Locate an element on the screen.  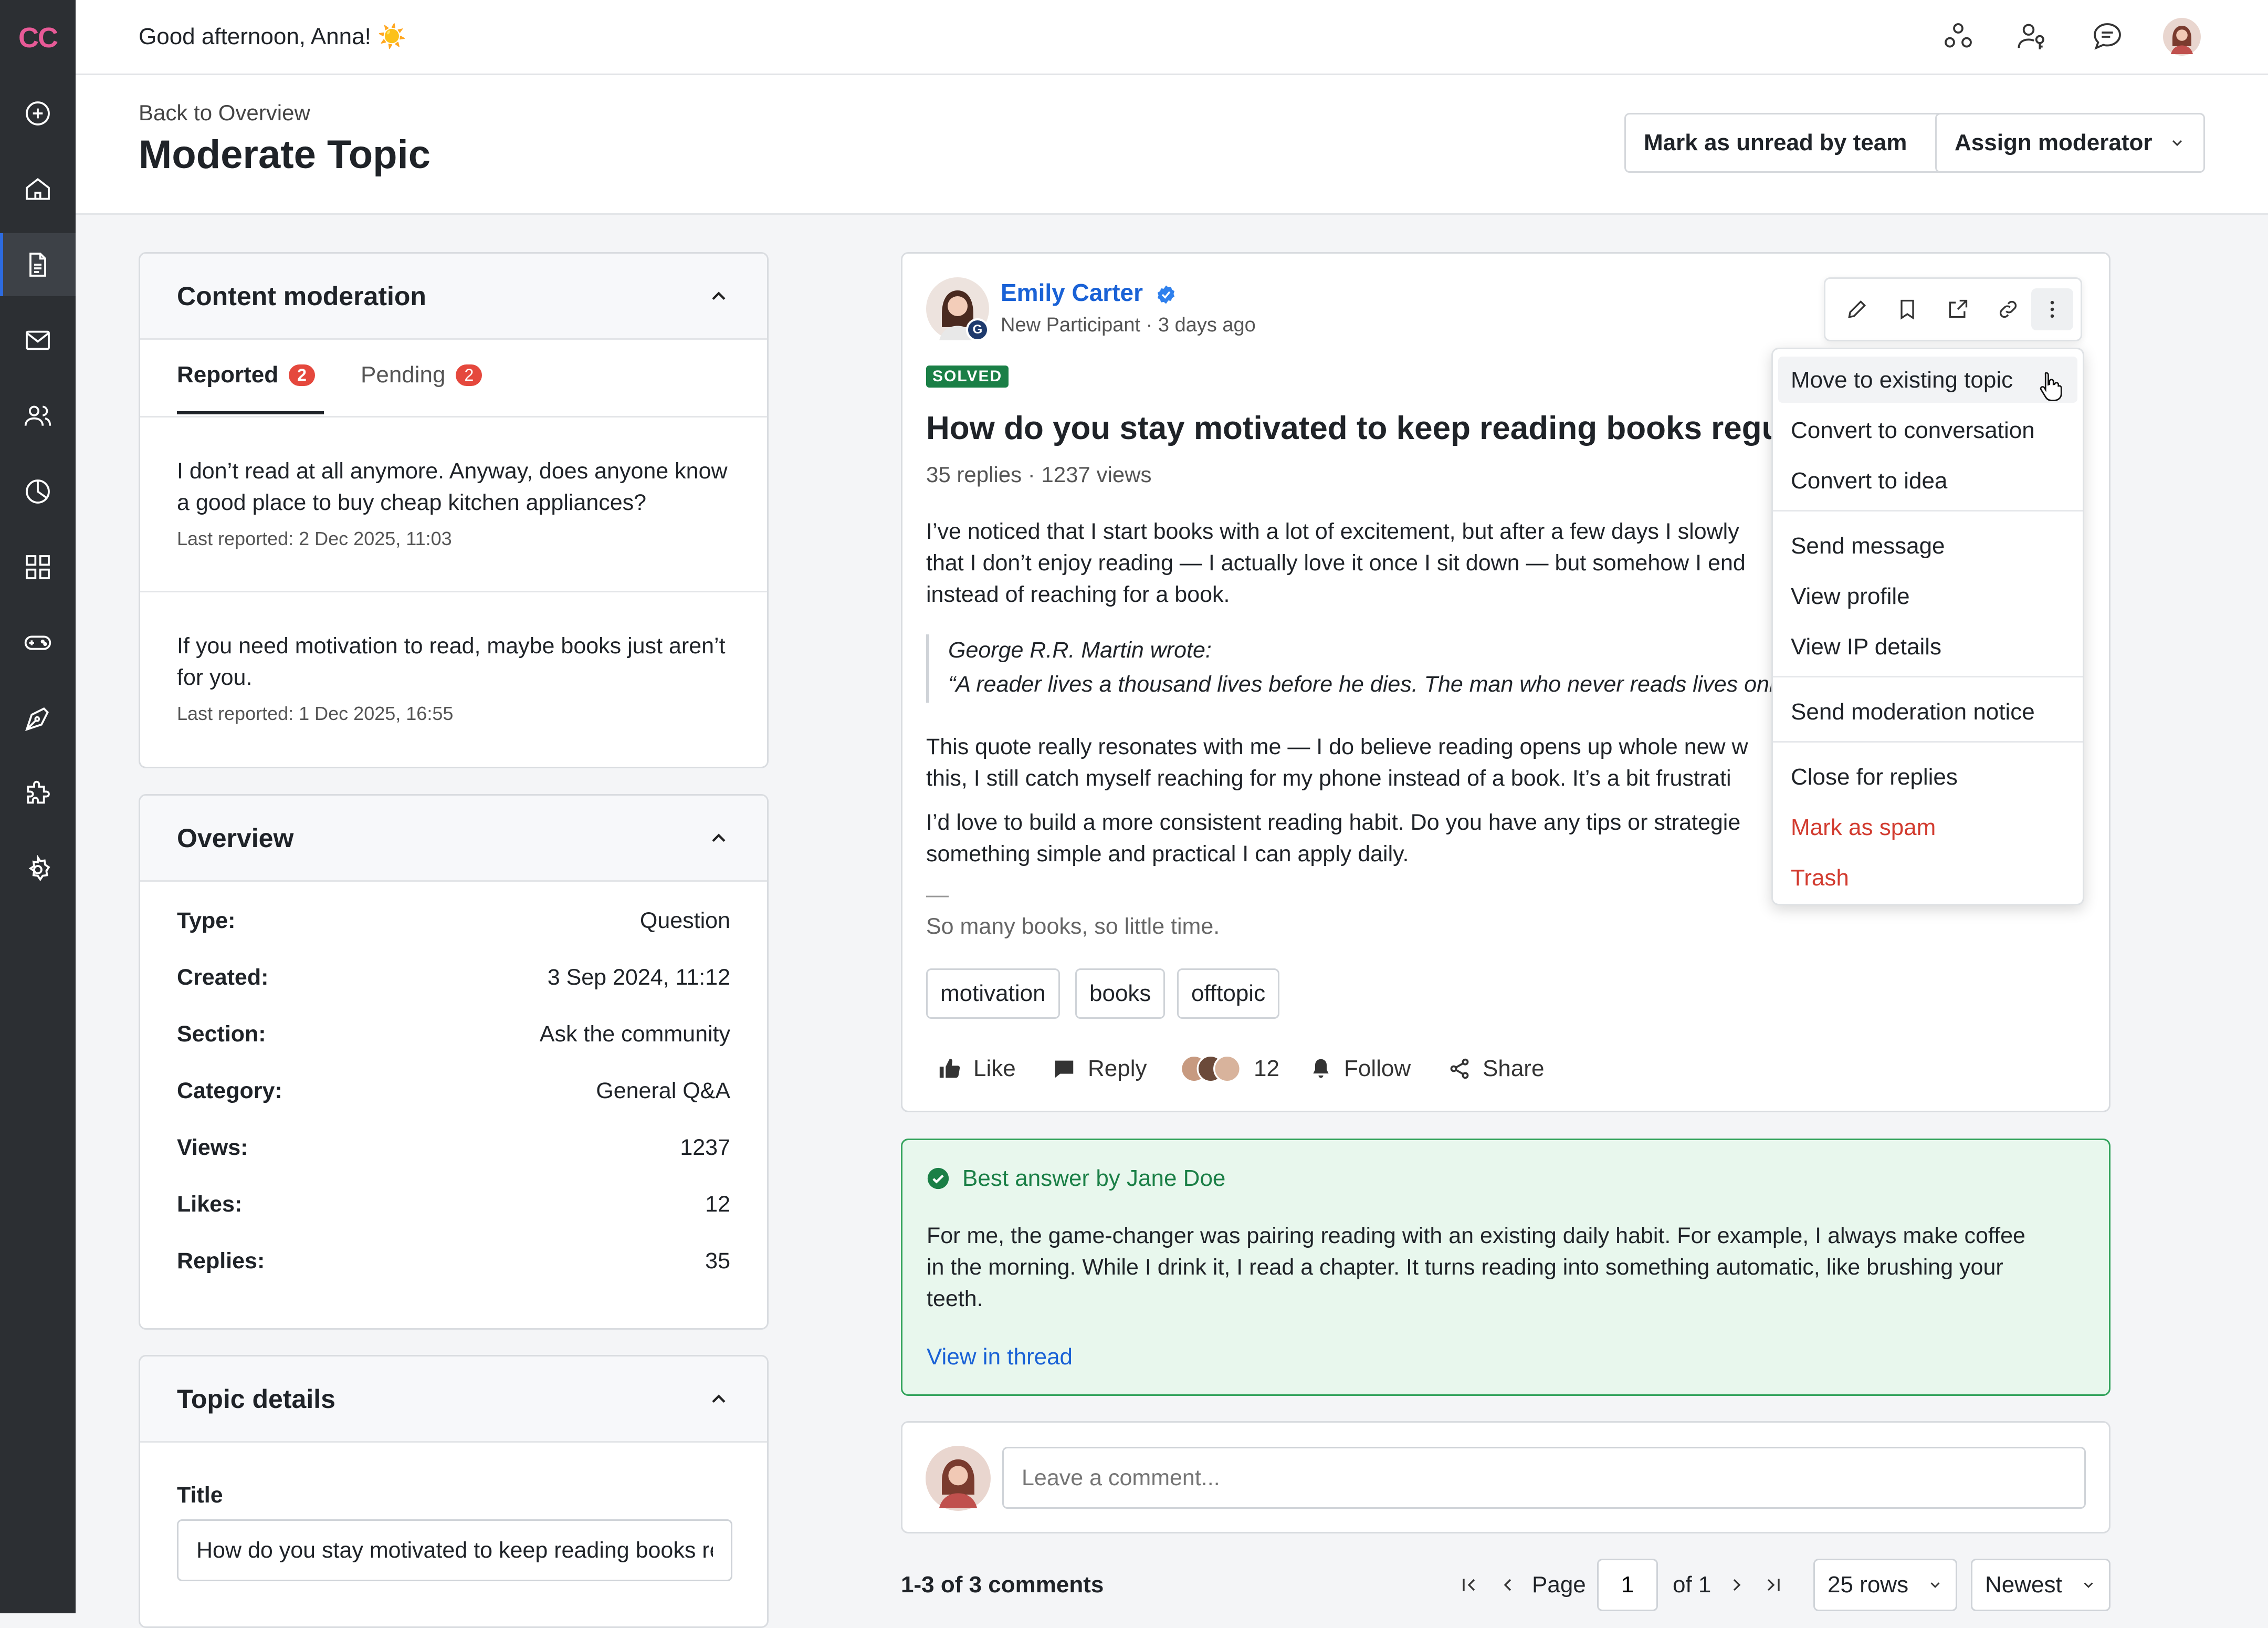
community-icon is located at coordinates (1958, 37).